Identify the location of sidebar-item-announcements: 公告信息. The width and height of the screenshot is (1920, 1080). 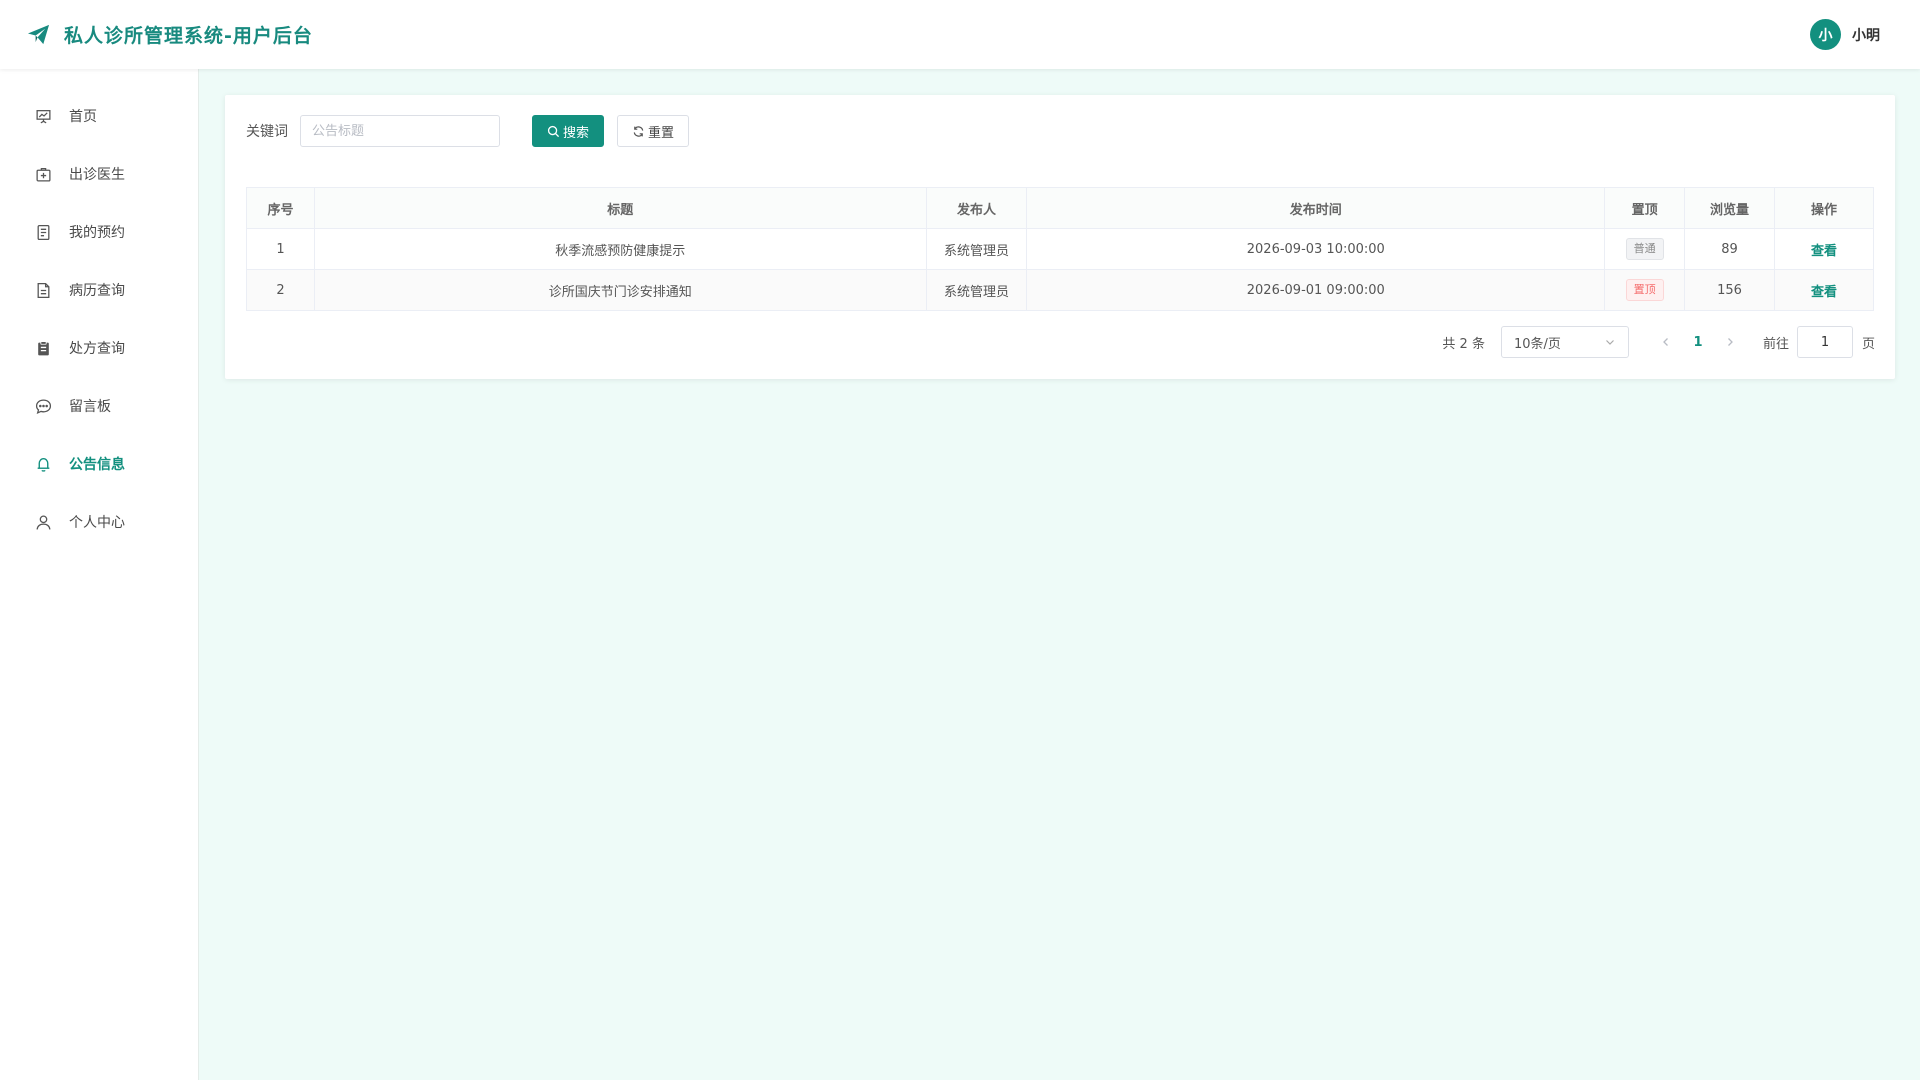
(99, 464).